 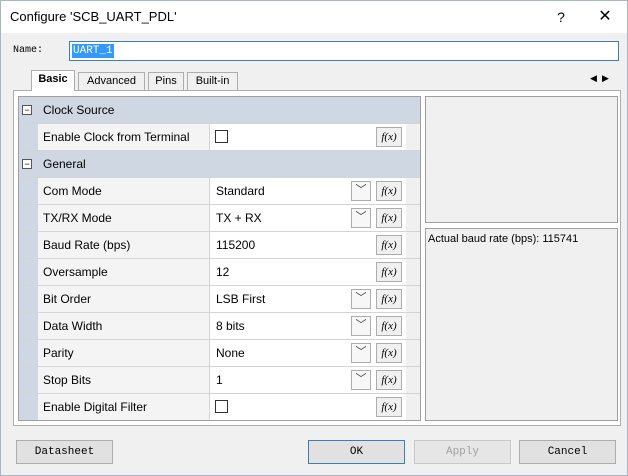 I want to click on actual-baud-rate-text: Actual baud rate (bps): 115741, so click(x=503, y=239).